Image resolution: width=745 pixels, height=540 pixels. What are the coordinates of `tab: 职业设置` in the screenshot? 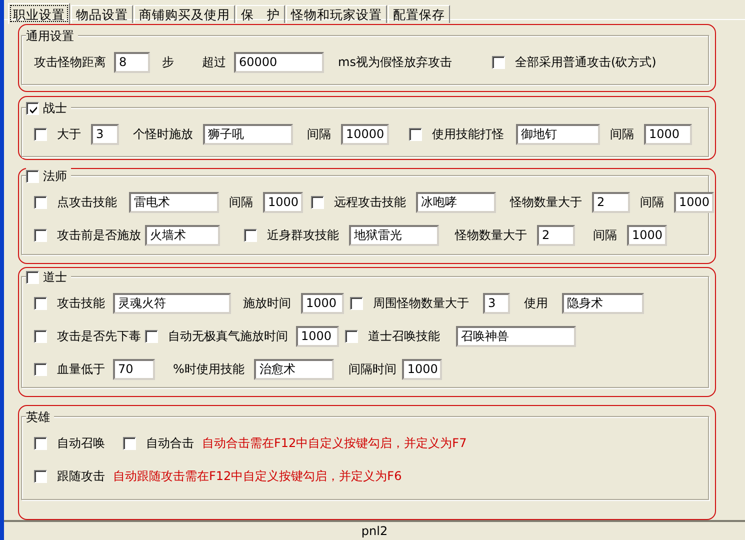 It's located at (39, 13).